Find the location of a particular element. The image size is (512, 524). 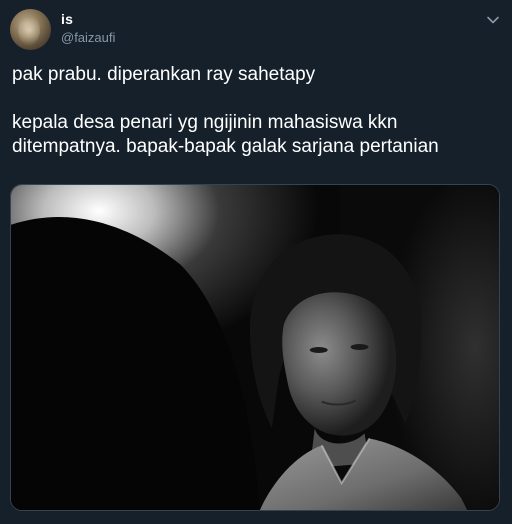

user-handle: @faizaufi is located at coordinates (88, 37).